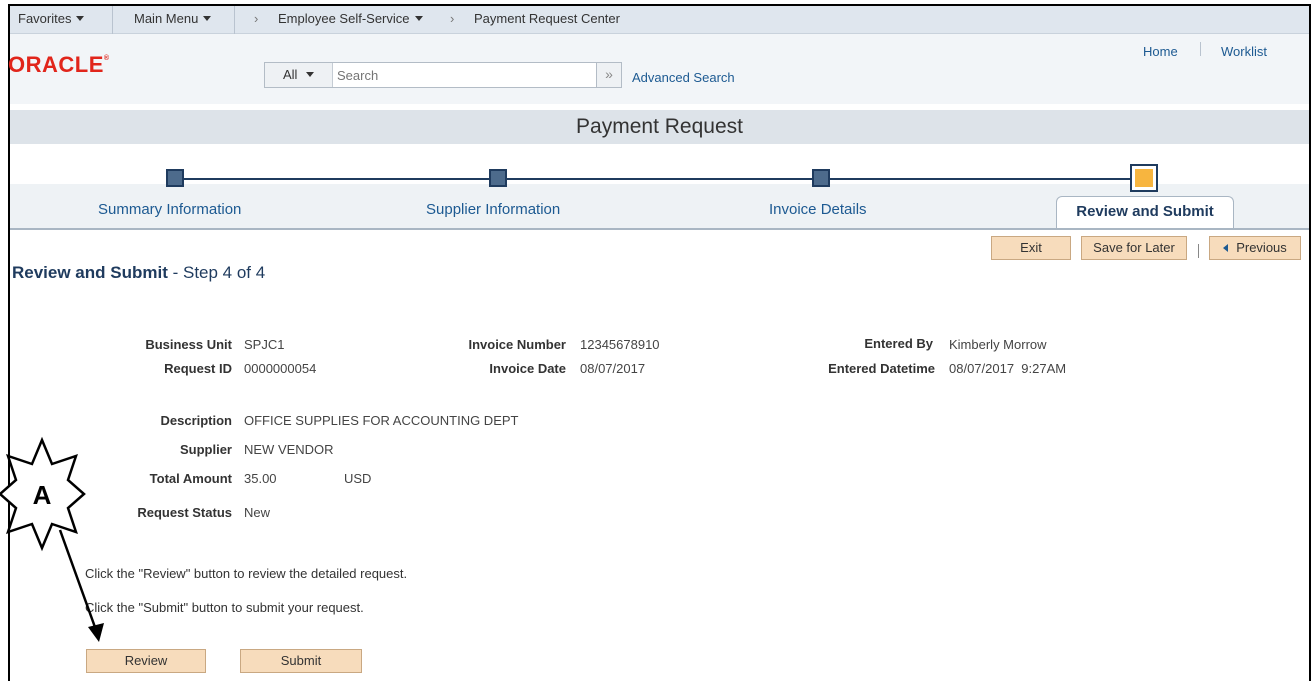  I want to click on tab-supplier-information: Supplier Information, so click(493, 209).